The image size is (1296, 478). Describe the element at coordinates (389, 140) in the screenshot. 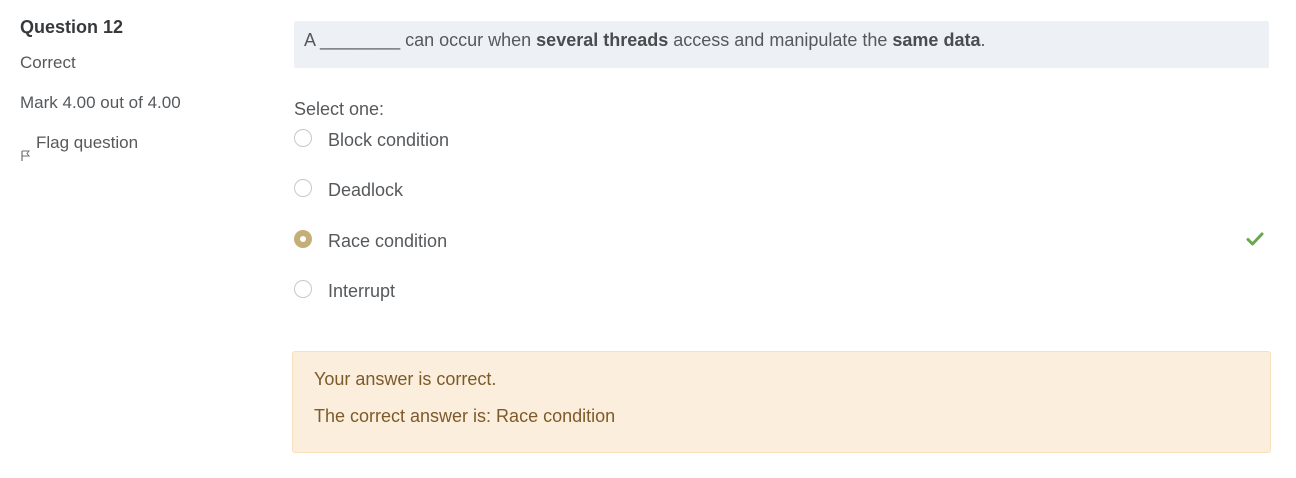

I see `answer-label-block-condition: Block condition` at that location.